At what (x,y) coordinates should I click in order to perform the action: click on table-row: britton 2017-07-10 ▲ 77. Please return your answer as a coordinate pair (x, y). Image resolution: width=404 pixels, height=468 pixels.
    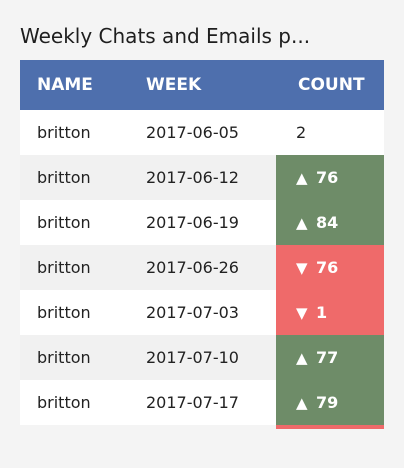
    Looking at the image, I should click on (202, 357).